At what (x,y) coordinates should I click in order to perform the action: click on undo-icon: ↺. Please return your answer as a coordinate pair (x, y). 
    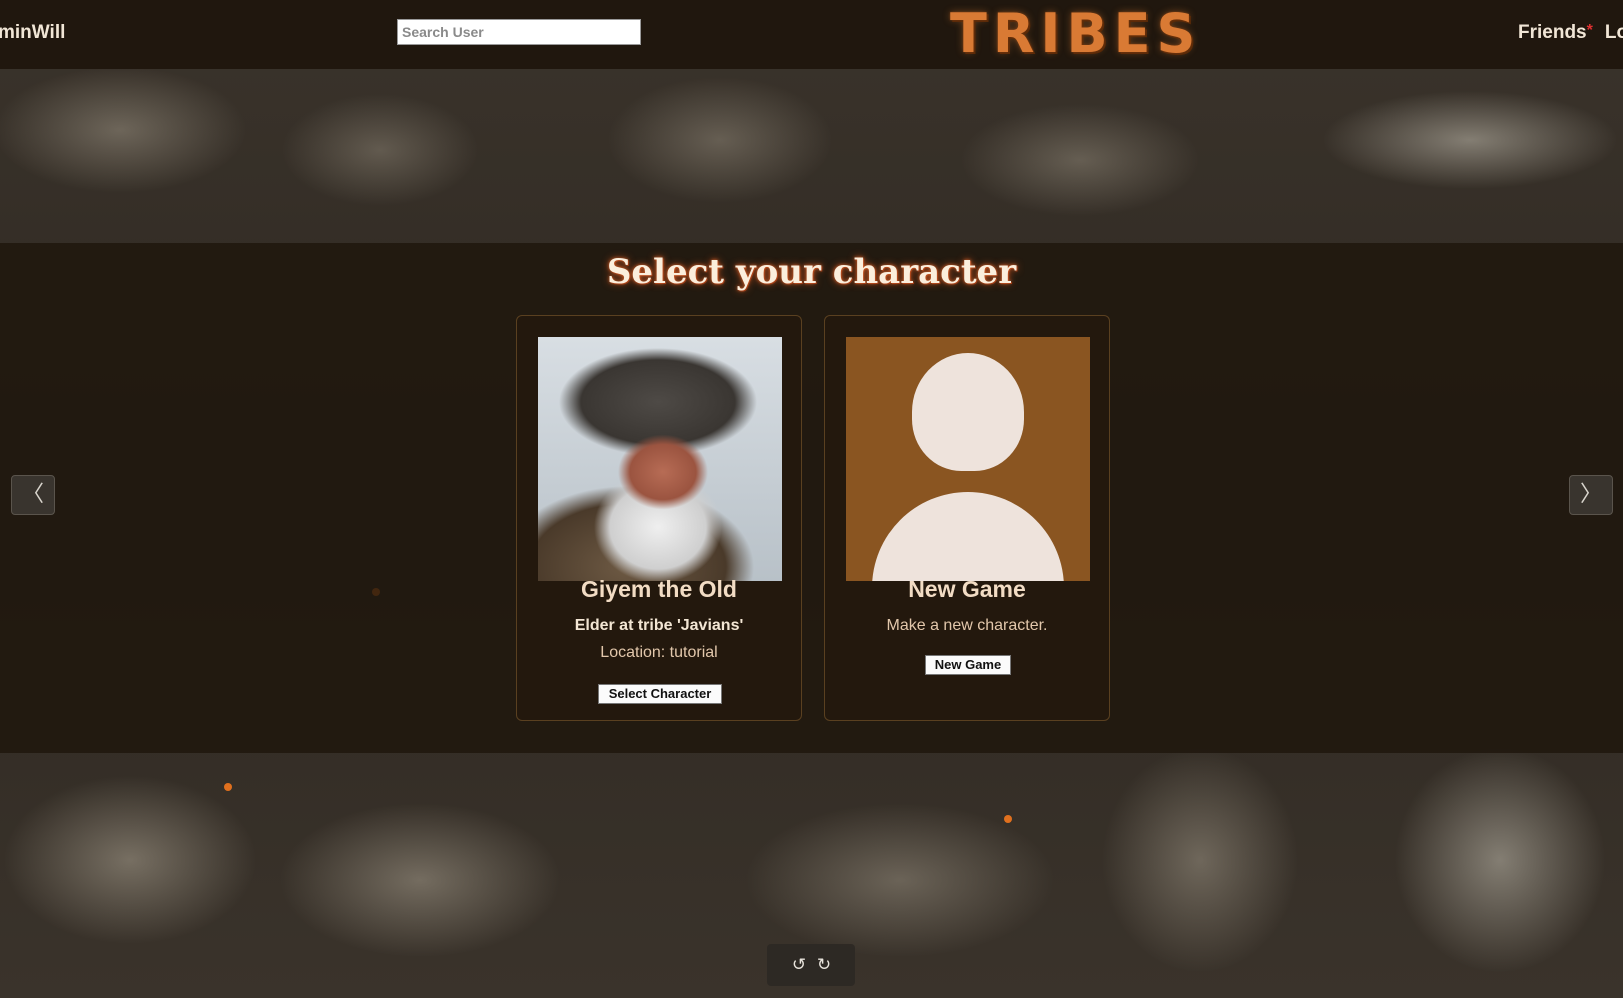
    Looking at the image, I should click on (799, 965).